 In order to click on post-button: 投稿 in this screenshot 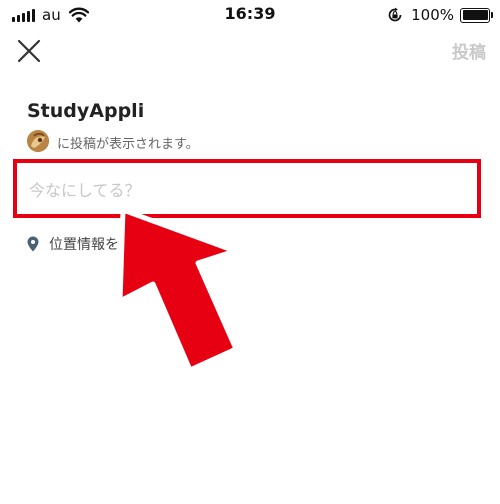, I will do `click(469, 50)`.